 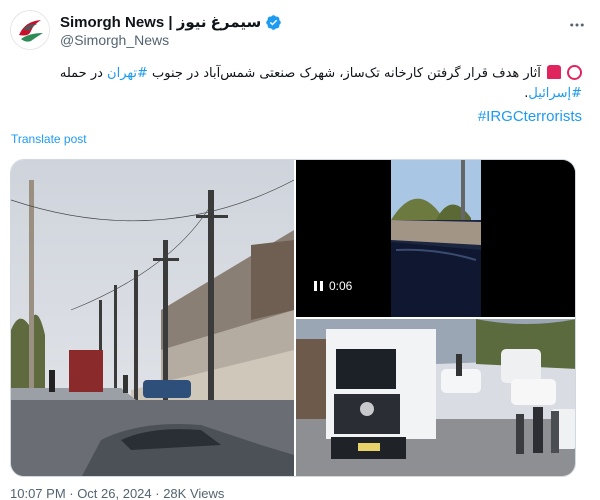 I want to click on hashtag-tehran: #تهران, so click(x=127, y=73).